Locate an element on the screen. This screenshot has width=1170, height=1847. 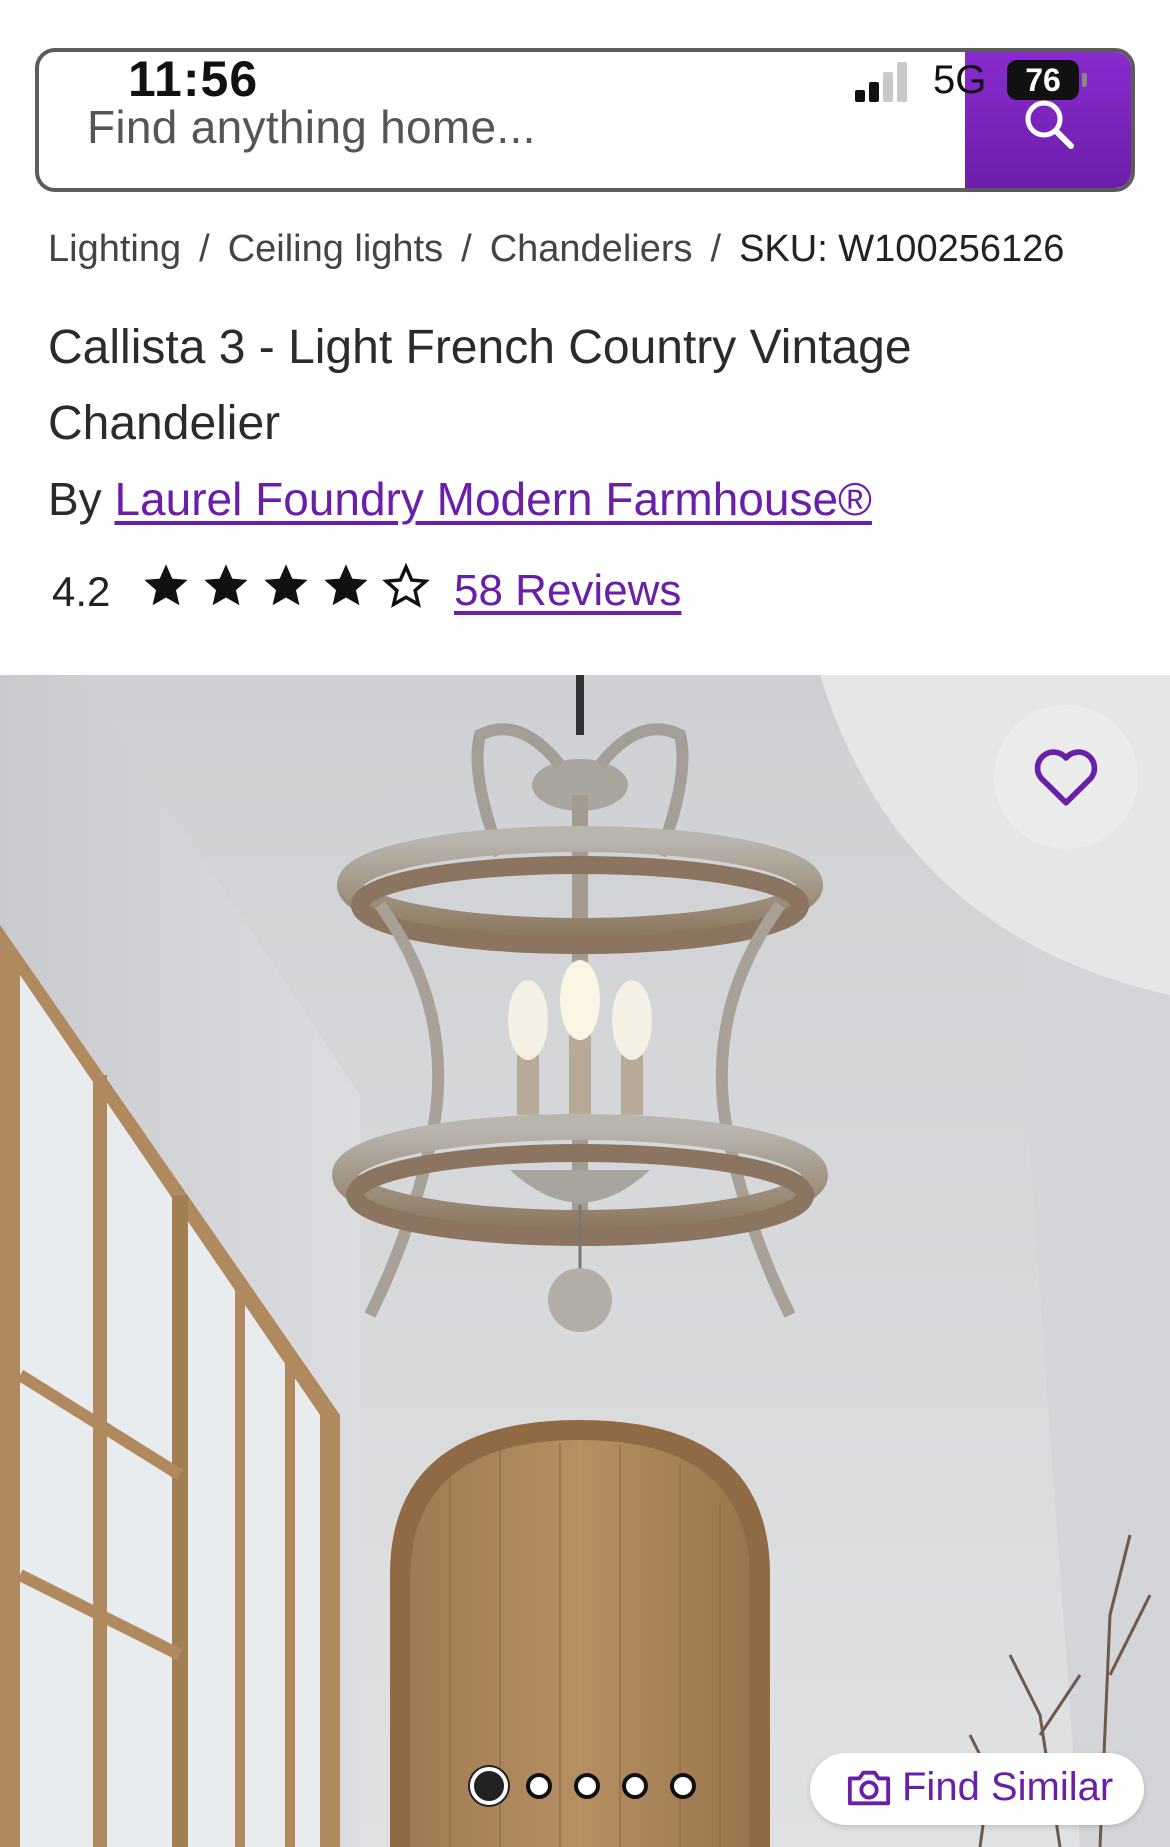
reviews-link: 58 Reviews is located at coordinates (567, 591).